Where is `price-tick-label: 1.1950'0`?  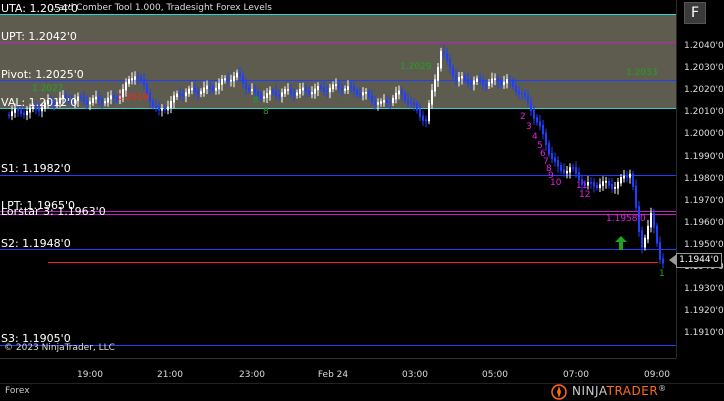 price-tick-label: 1.1950'0 is located at coordinates (704, 244).